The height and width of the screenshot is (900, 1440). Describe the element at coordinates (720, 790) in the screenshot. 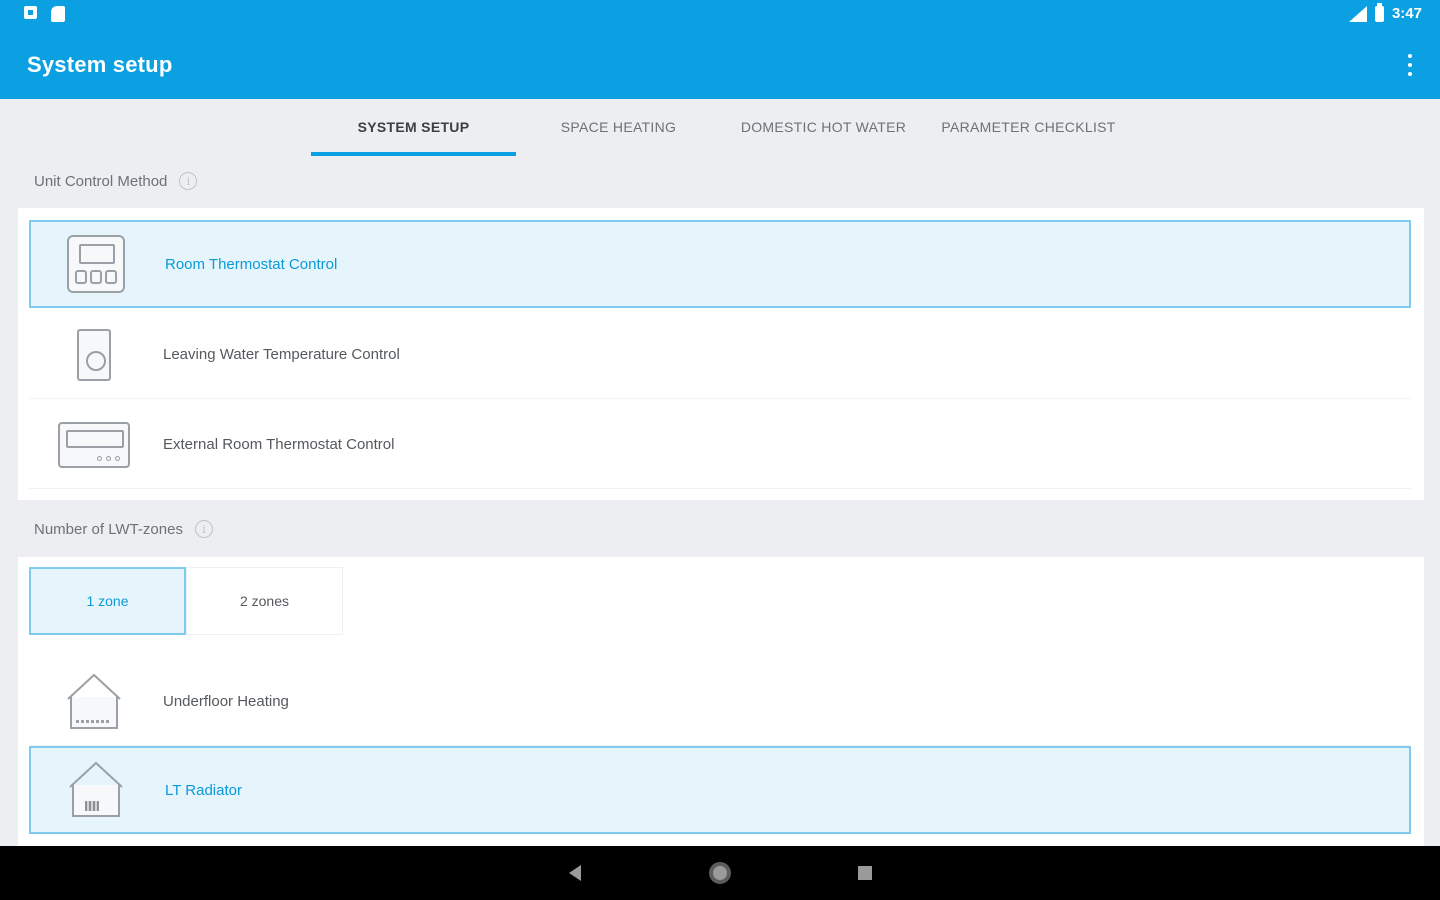

I see `emitter-lt-radiator: LT Radiator` at that location.